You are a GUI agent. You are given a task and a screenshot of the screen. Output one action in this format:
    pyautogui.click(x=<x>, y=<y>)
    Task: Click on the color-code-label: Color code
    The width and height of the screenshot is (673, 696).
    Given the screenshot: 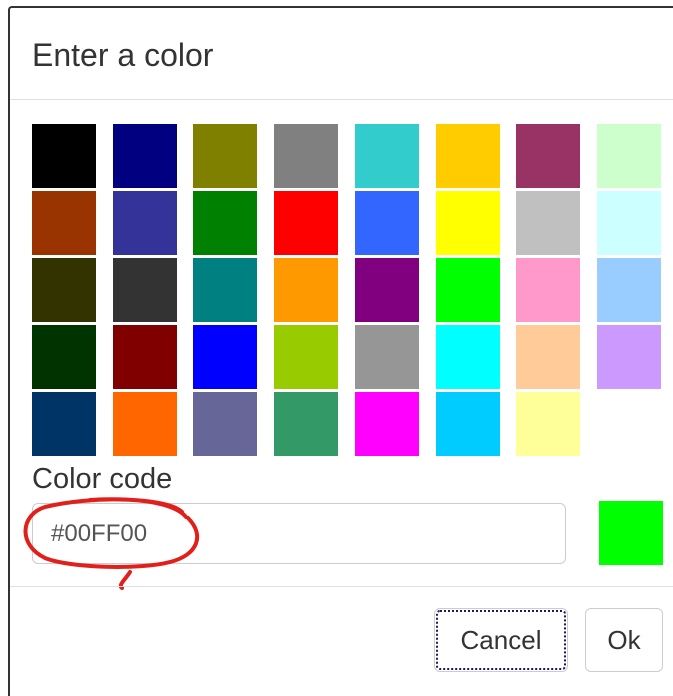 What is the action you would take?
    pyautogui.click(x=102, y=479)
    